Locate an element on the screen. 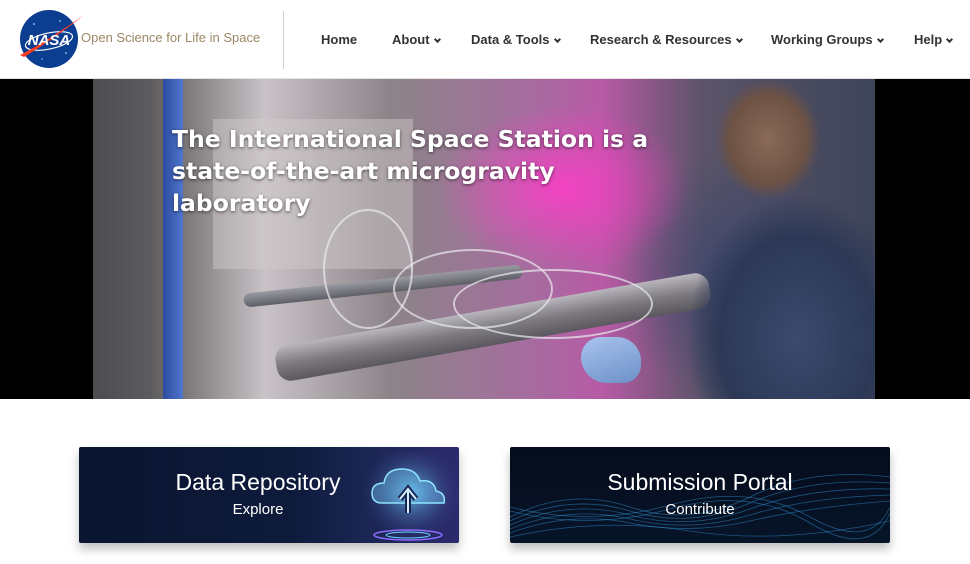  cloud-upload-icon is located at coordinates (411, 497).